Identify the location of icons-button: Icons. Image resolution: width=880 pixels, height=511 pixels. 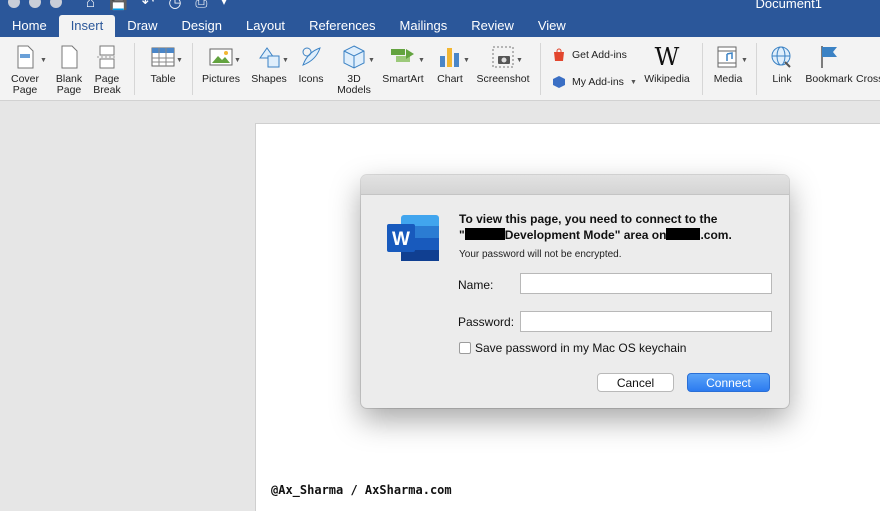
(311, 69).